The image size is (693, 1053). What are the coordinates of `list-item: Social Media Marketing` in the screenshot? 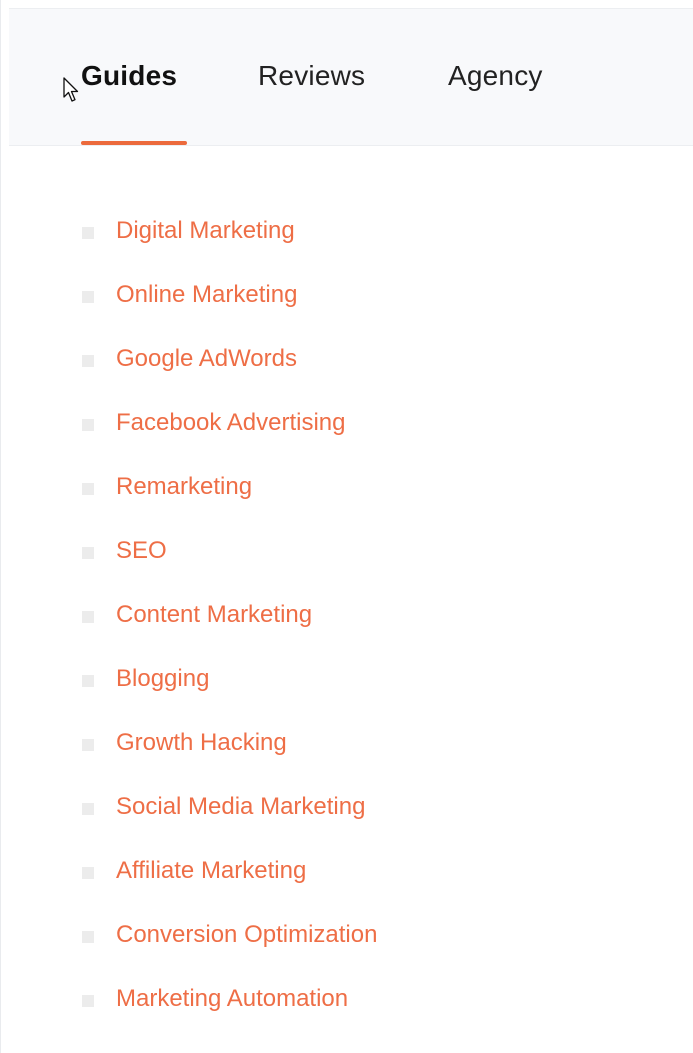 It's located at (347, 808).